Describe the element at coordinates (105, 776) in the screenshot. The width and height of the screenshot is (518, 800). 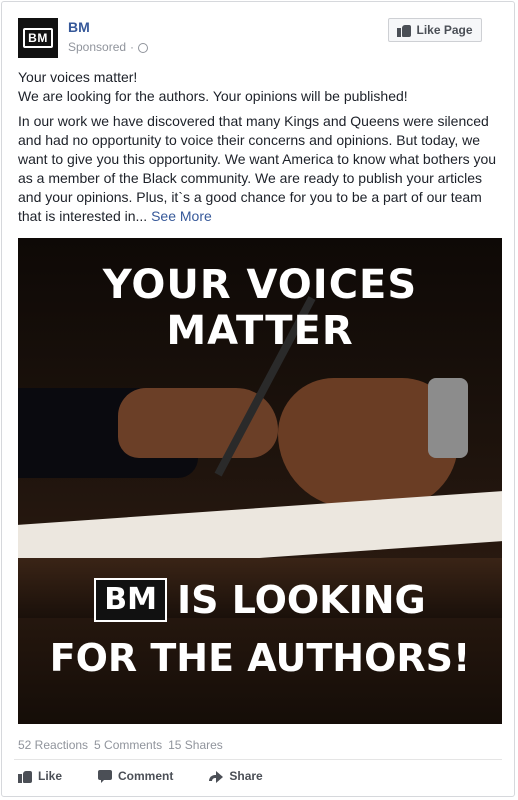
I see `comment-bubble-icon` at that location.